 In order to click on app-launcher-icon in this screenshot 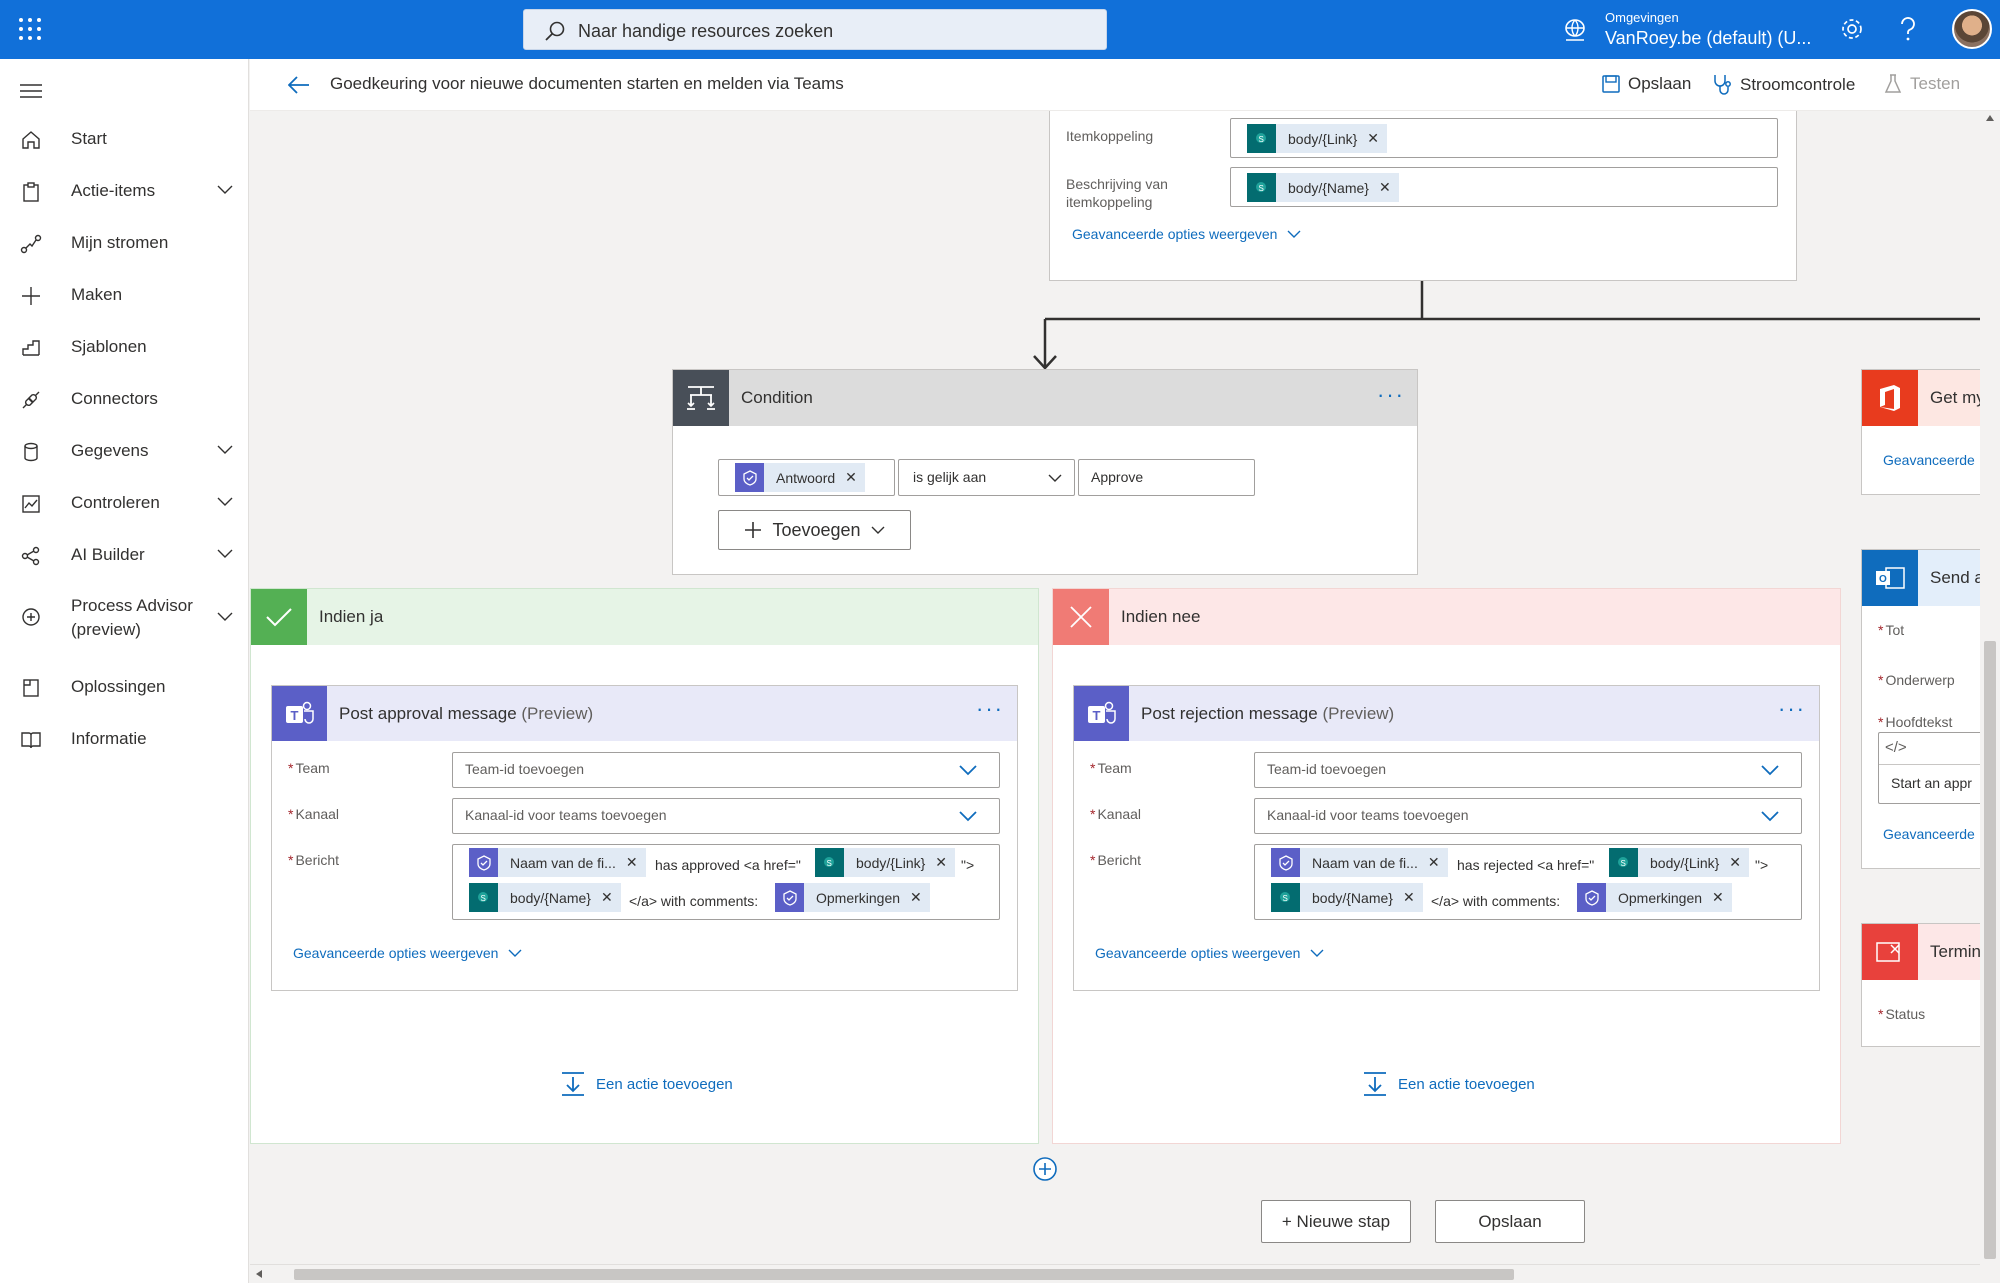, I will do `click(30, 29)`.